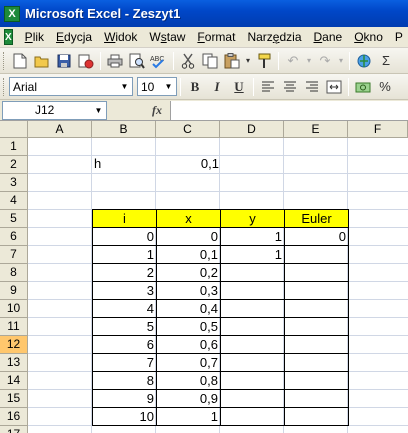  Describe the element at coordinates (188, 380) in the screenshot. I see `cell-x-value: 0,8` at that location.